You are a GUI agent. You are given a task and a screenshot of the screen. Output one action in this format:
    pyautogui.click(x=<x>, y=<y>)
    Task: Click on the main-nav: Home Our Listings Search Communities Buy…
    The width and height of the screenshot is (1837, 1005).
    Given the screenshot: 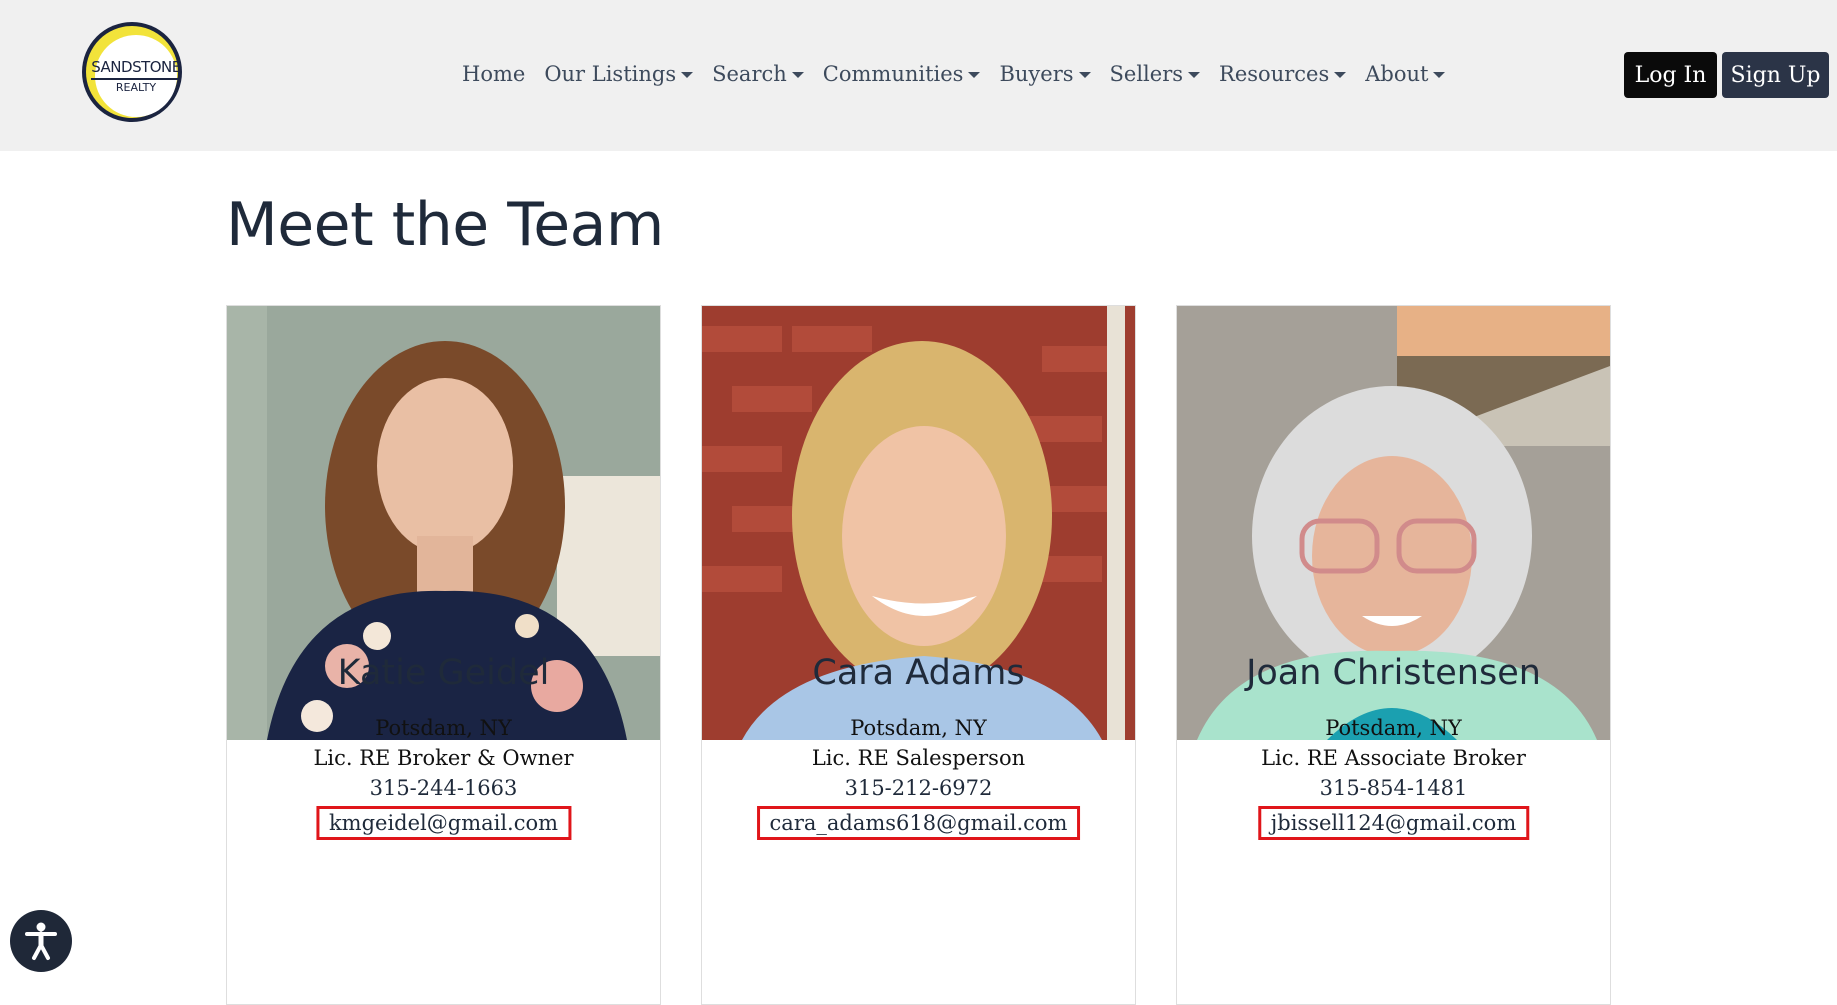 What is the action you would take?
    pyautogui.click(x=963, y=74)
    